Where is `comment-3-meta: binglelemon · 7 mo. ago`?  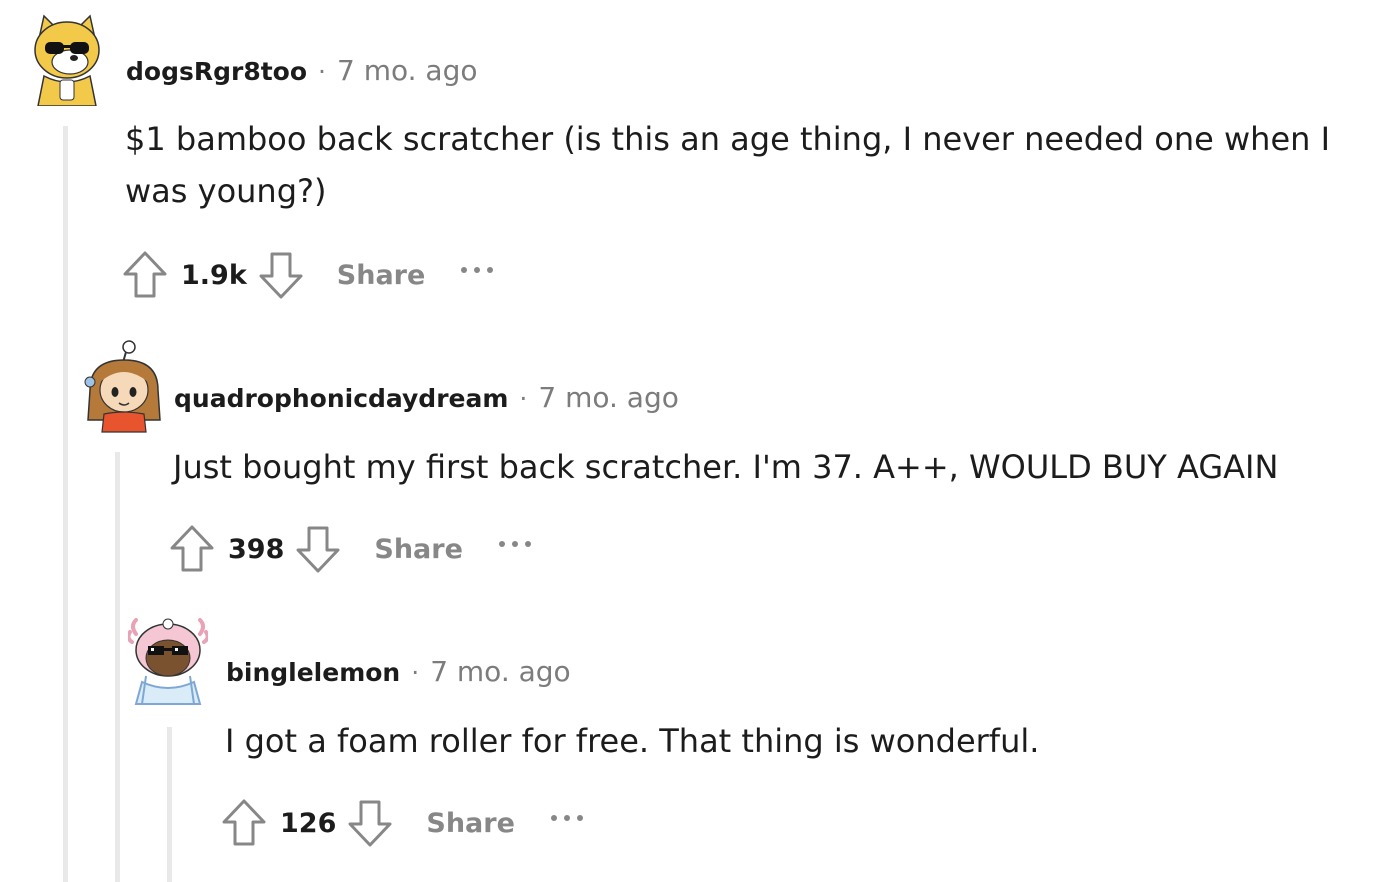
comment-3-meta: binglelemon · 7 mo. ago is located at coordinates (398, 671).